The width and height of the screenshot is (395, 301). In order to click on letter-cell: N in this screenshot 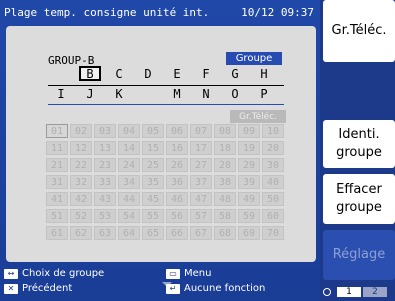, I will do `click(206, 93)`.